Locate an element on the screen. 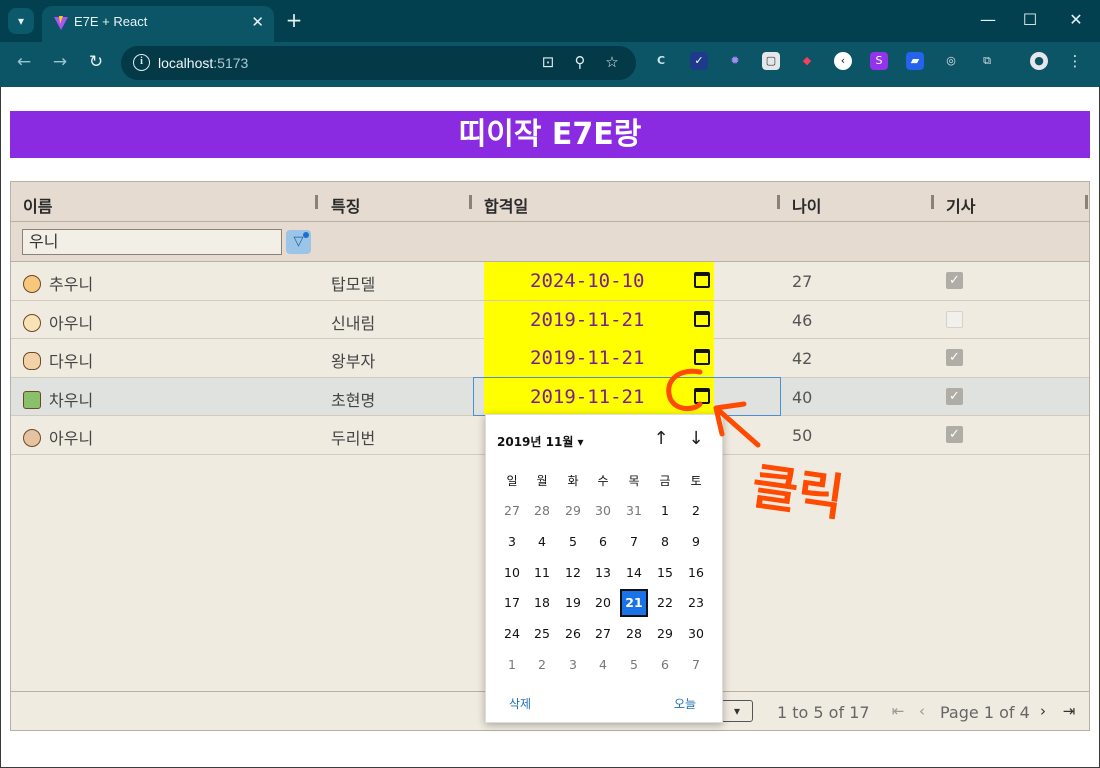 The width and height of the screenshot is (1100, 768). new-tab-icon: + is located at coordinates (294, 20).